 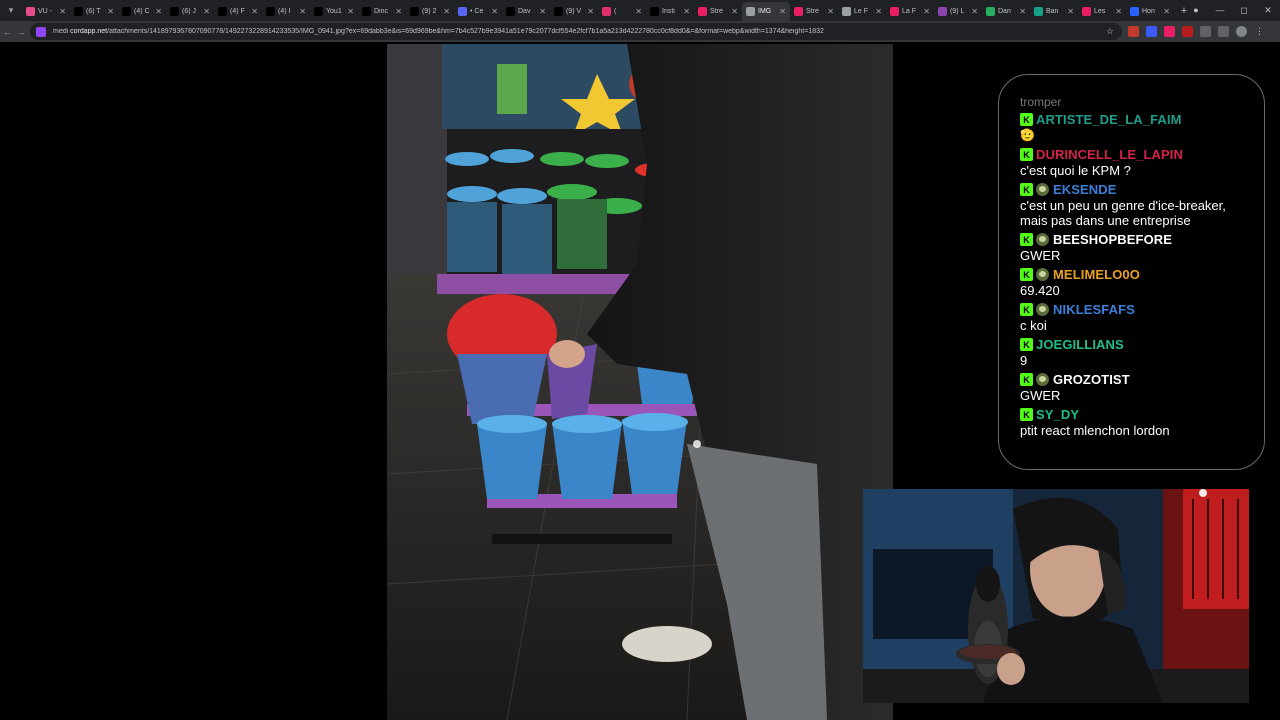 What do you see at coordinates (1150, 11) in the screenshot?
I see `browser-tab: Hon ✕` at bounding box center [1150, 11].